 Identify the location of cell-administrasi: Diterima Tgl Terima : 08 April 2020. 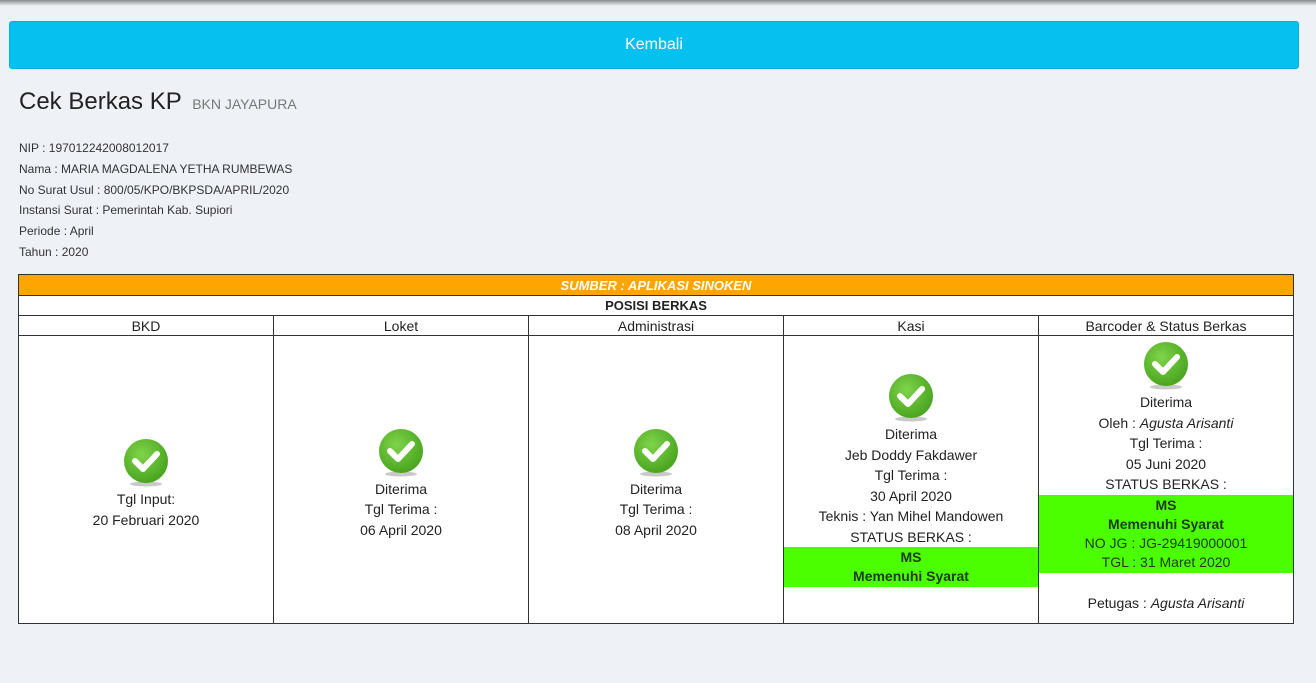
(656, 479).